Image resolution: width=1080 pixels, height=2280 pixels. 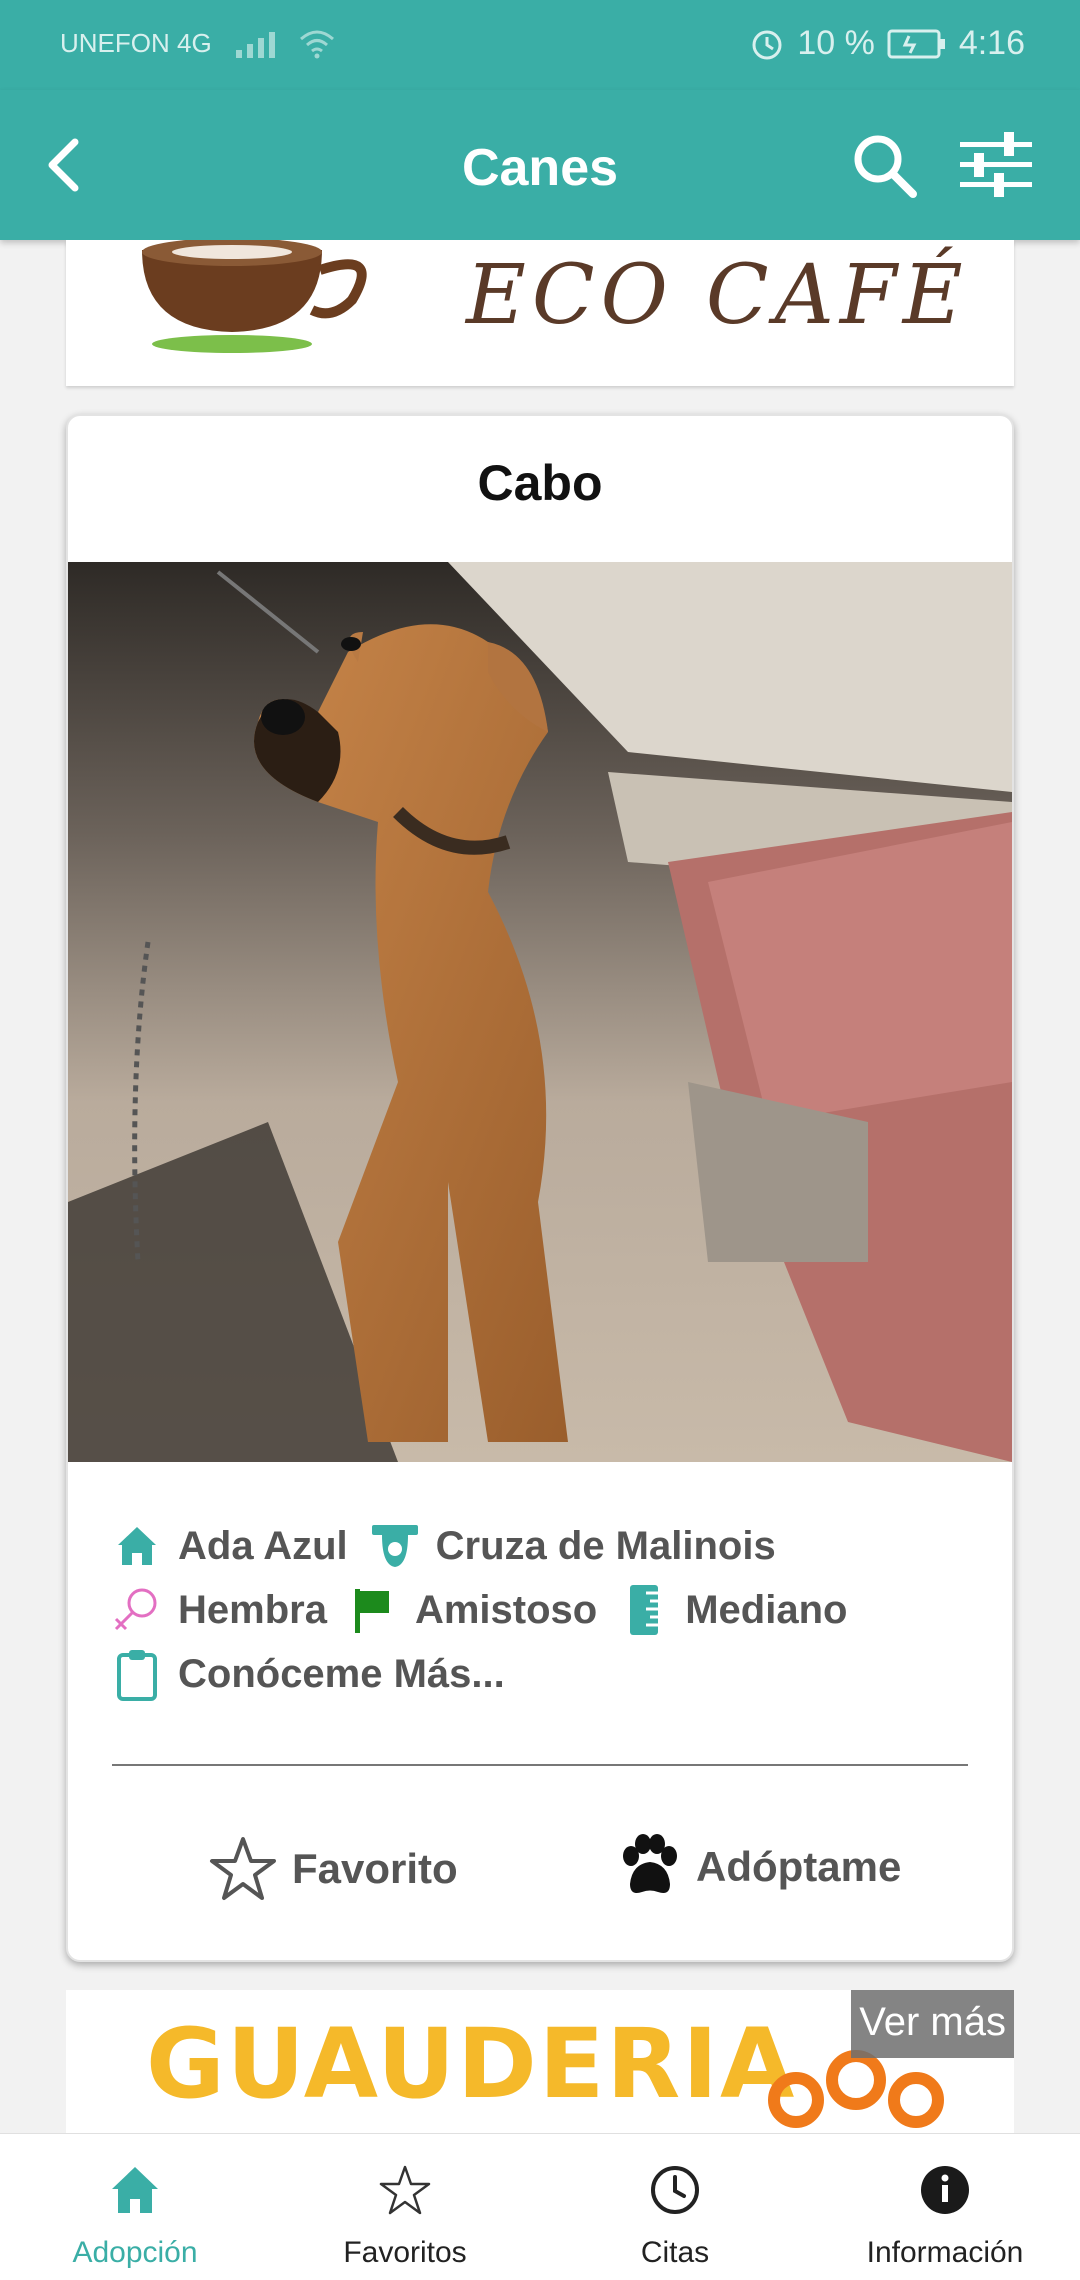 I want to click on sponsor-banner-guauderia: GUAUDERIA Ver más, so click(x=540, y=2061).